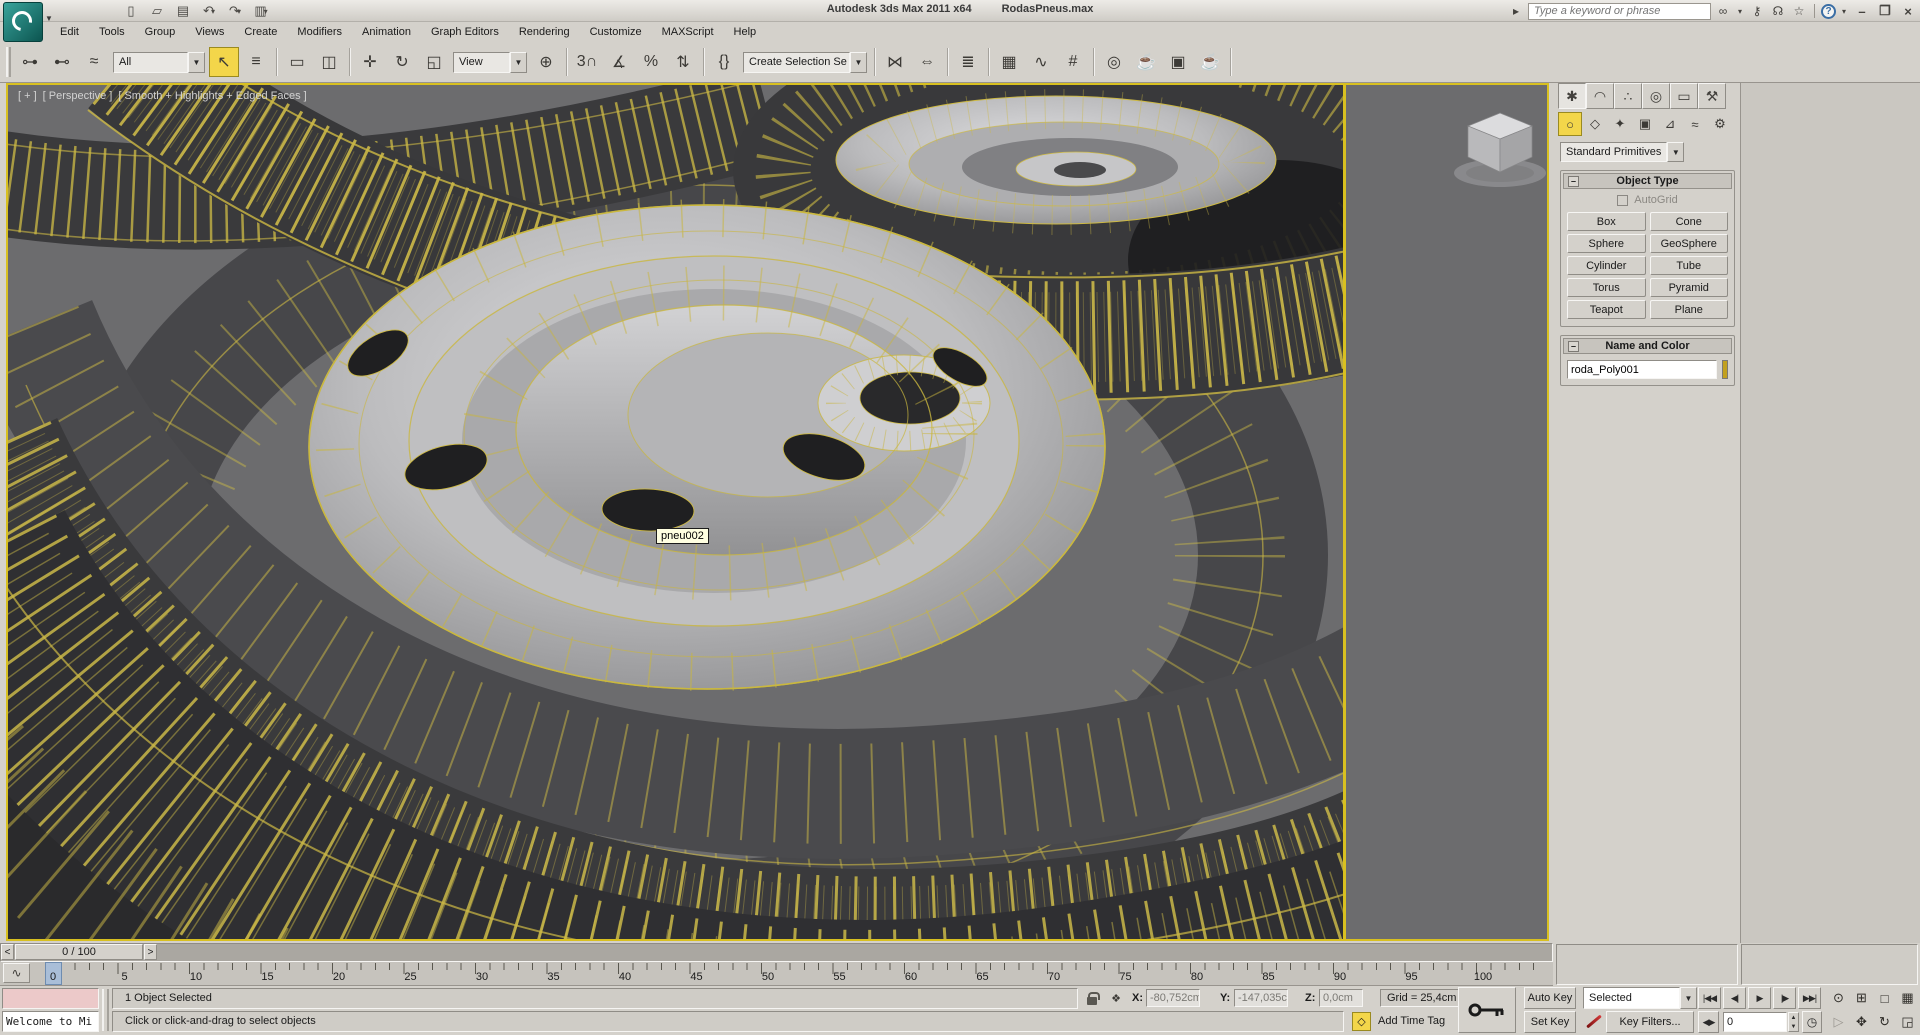 This screenshot has width=1920, height=1035. What do you see at coordinates (7, 952) in the screenshot?
I see `previous-frame-arrow: <` at bounding box center [7, 952].